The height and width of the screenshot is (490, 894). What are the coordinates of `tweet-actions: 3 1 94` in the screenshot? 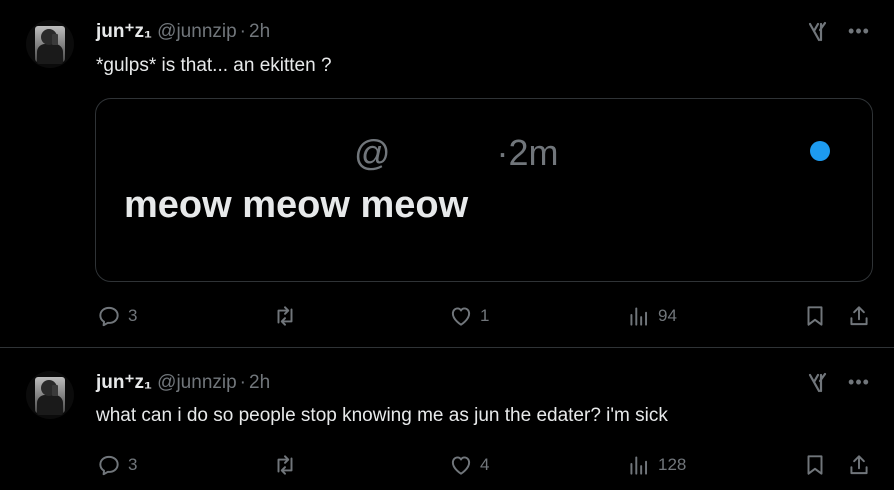 It's located at (486, 316).